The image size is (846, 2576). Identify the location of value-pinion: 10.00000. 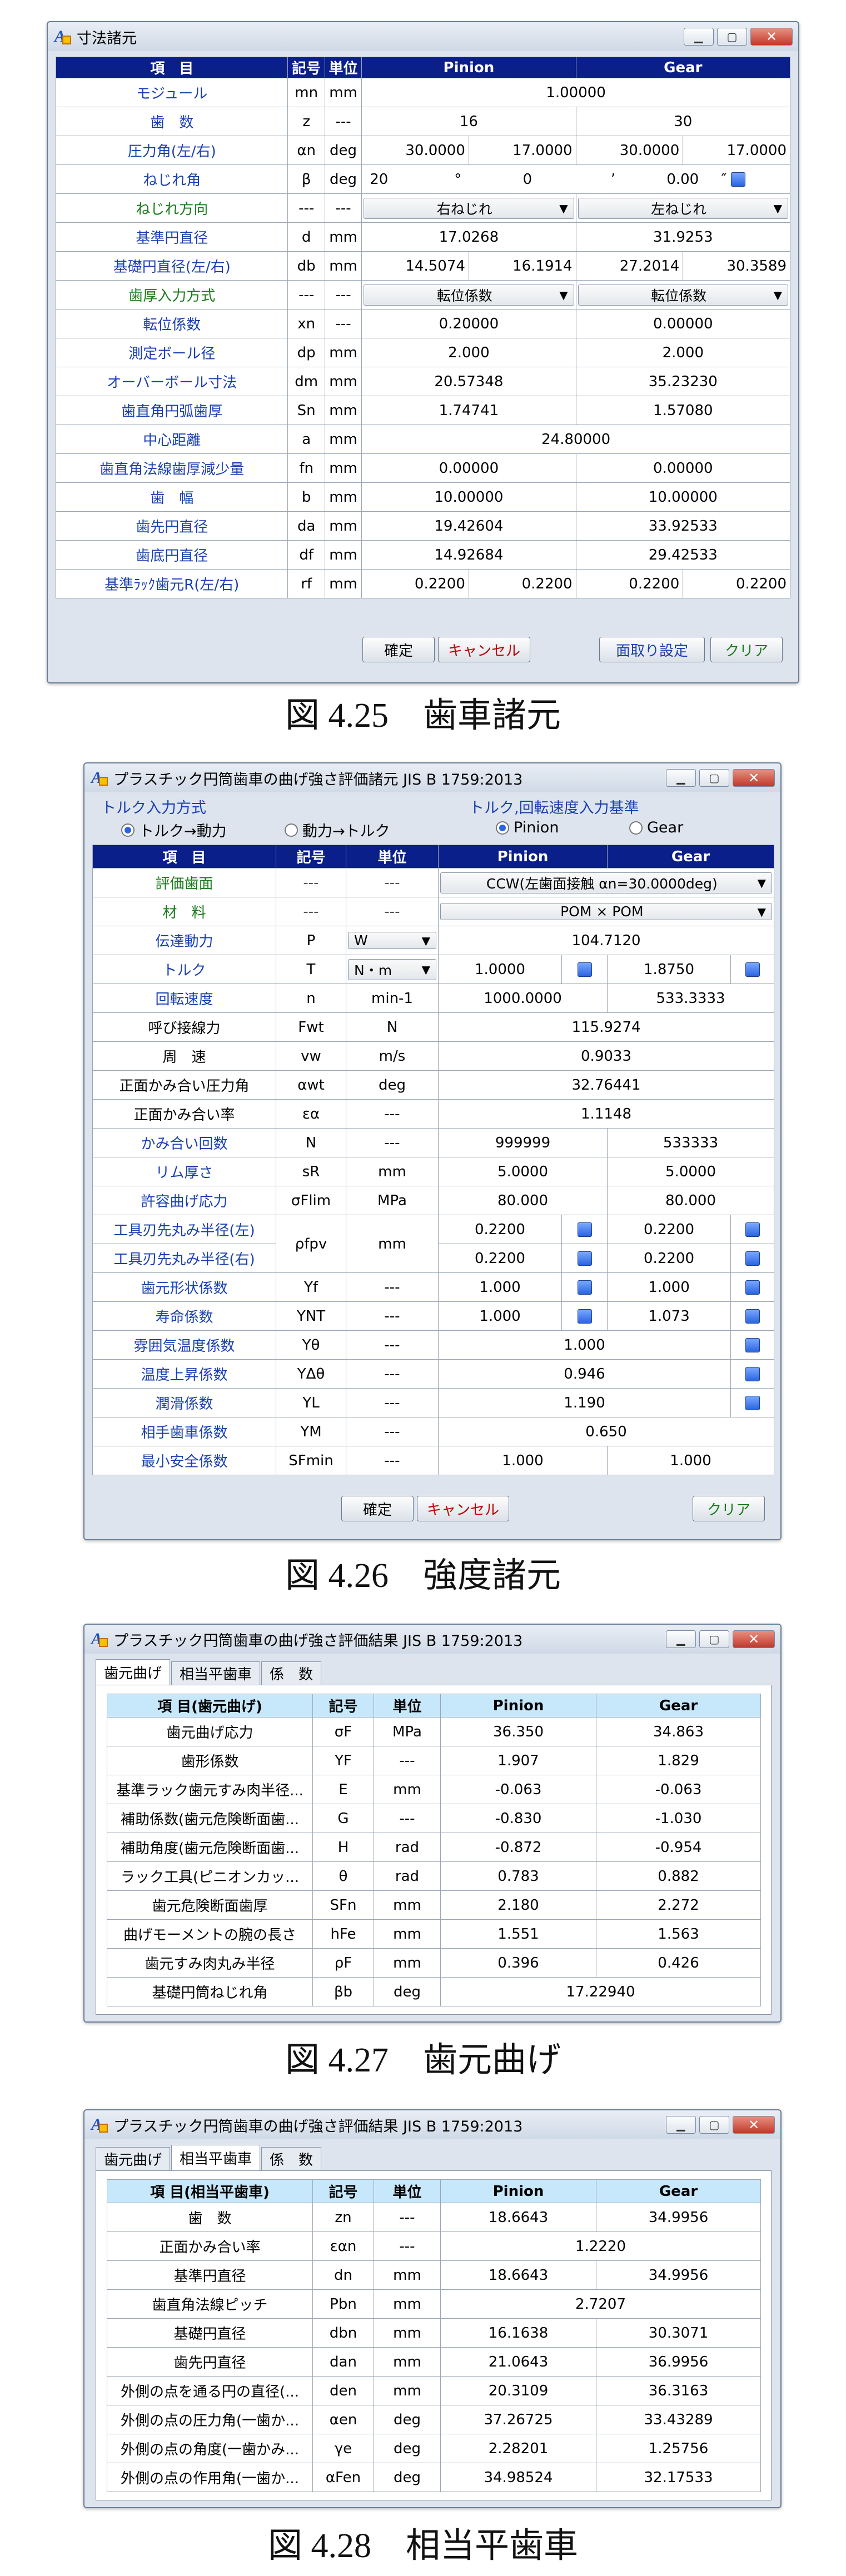
(468, 497).